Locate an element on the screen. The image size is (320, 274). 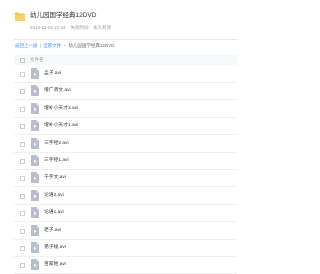
select-all-checkbox is located at coordinates (22, 60).